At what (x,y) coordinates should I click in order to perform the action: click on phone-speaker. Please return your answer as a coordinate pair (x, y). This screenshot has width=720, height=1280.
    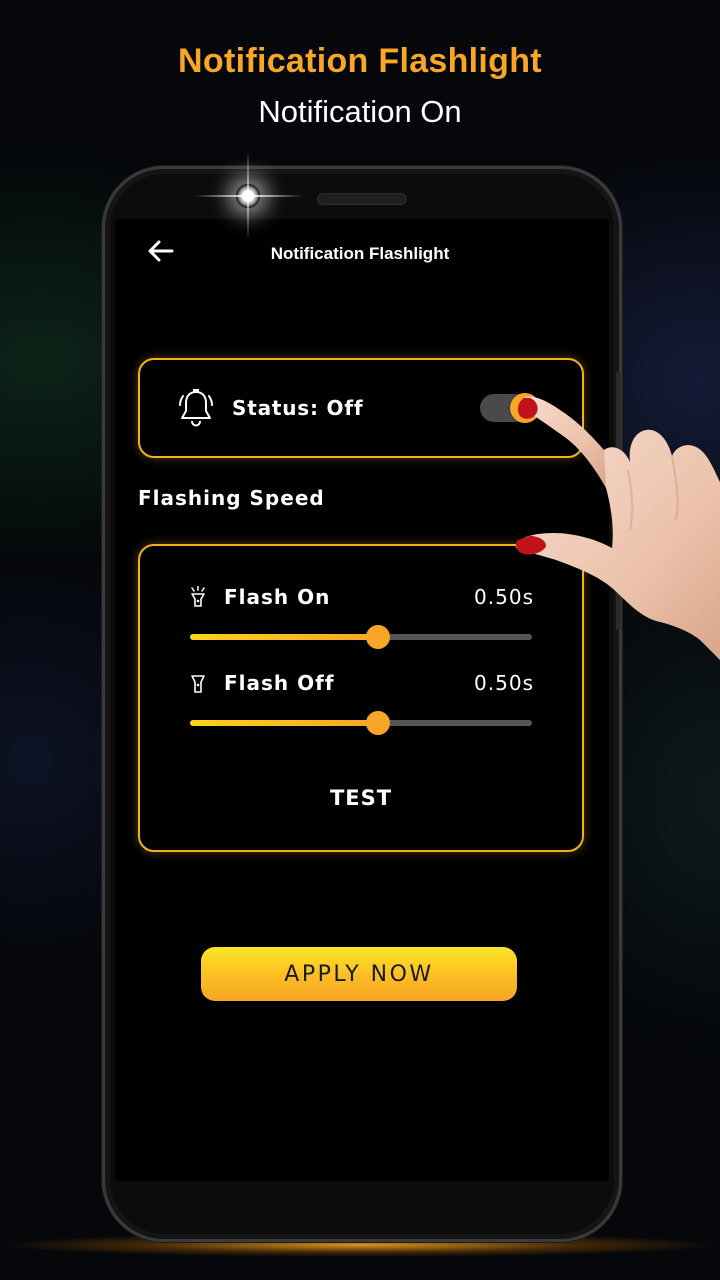
    Looking at the image, I should click on (362, 199).